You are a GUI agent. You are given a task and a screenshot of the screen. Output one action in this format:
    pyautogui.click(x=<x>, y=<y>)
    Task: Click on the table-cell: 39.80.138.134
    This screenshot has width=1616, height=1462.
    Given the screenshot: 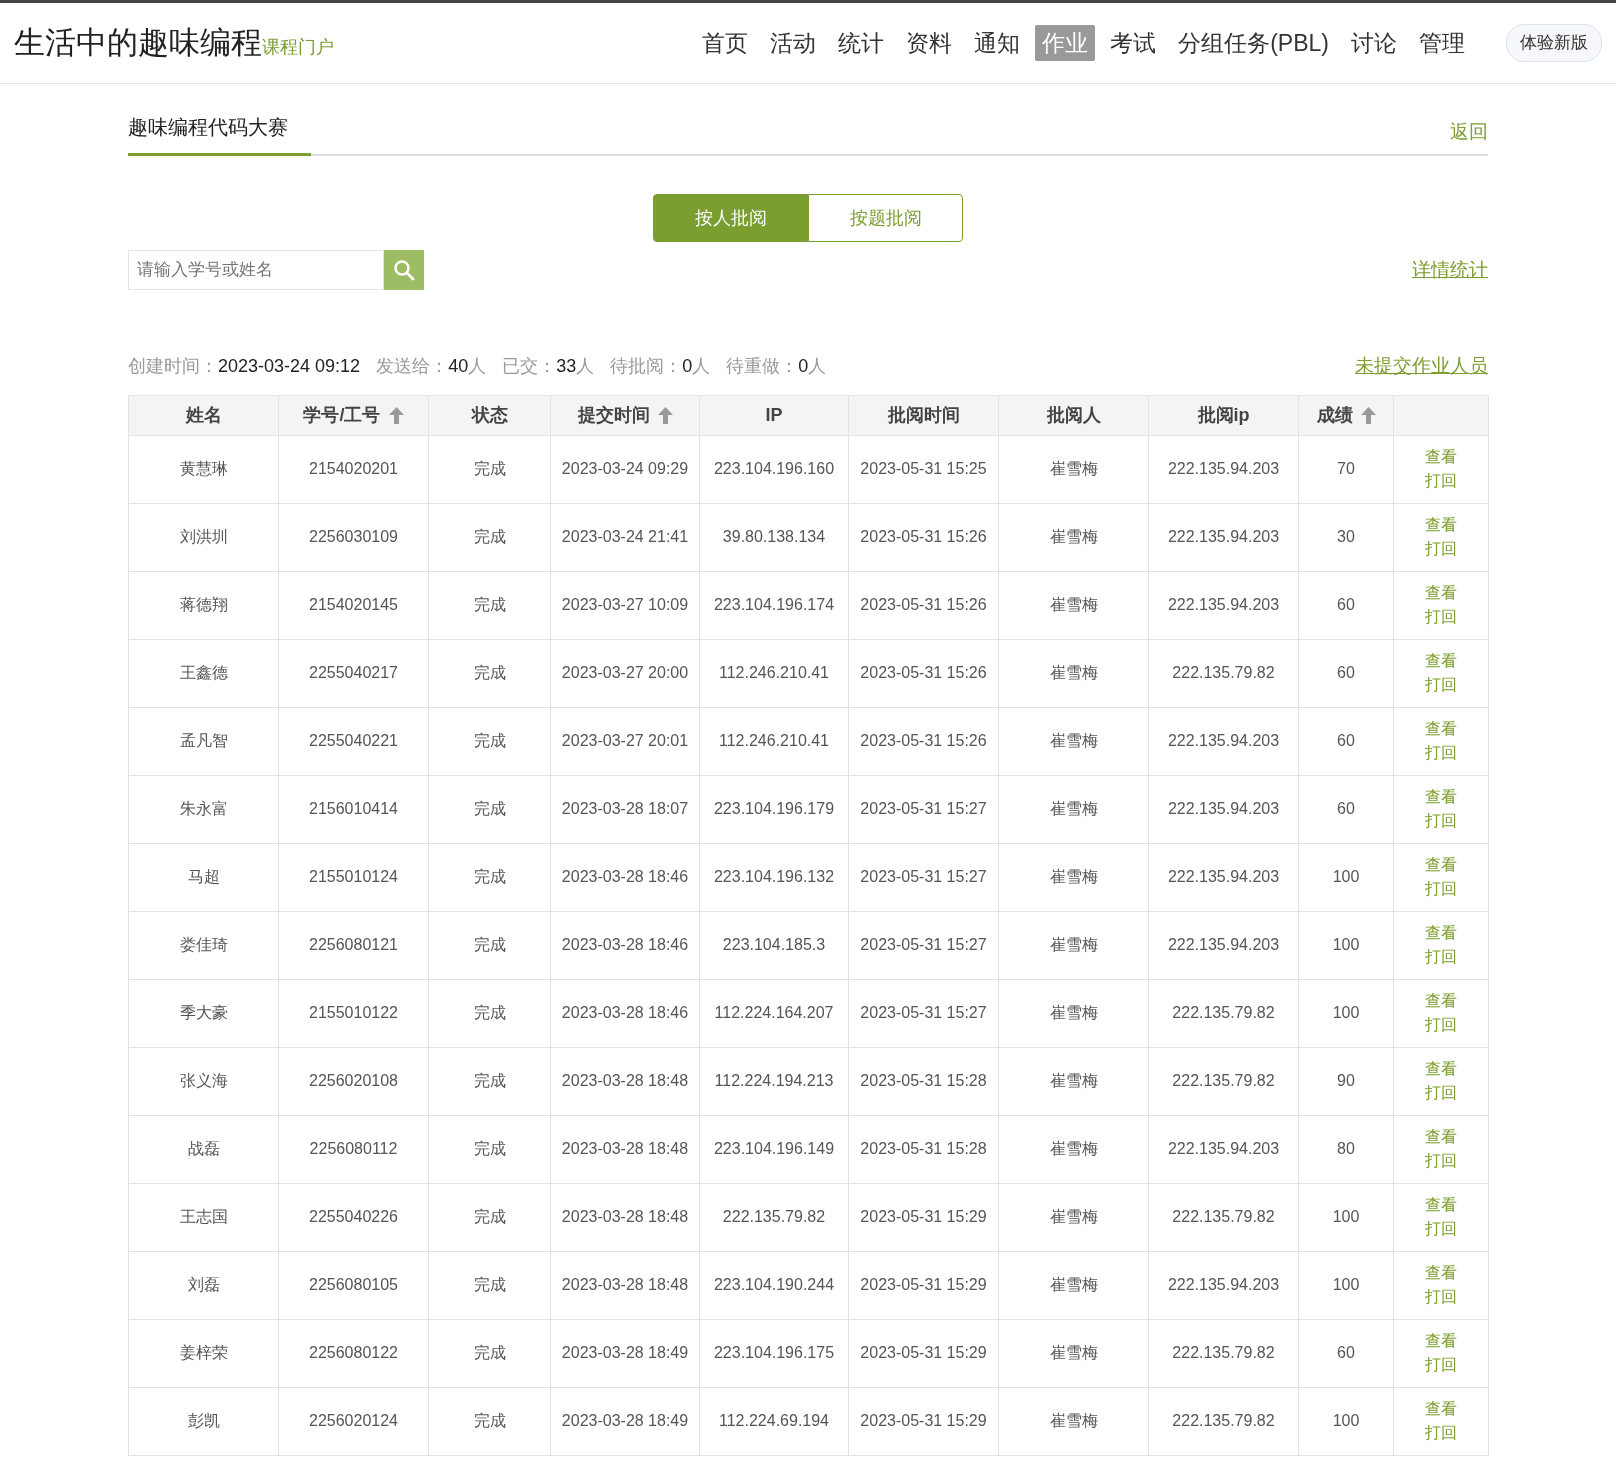 What is the action you would take?
    pyautogui.click(x=774, y=536)
    